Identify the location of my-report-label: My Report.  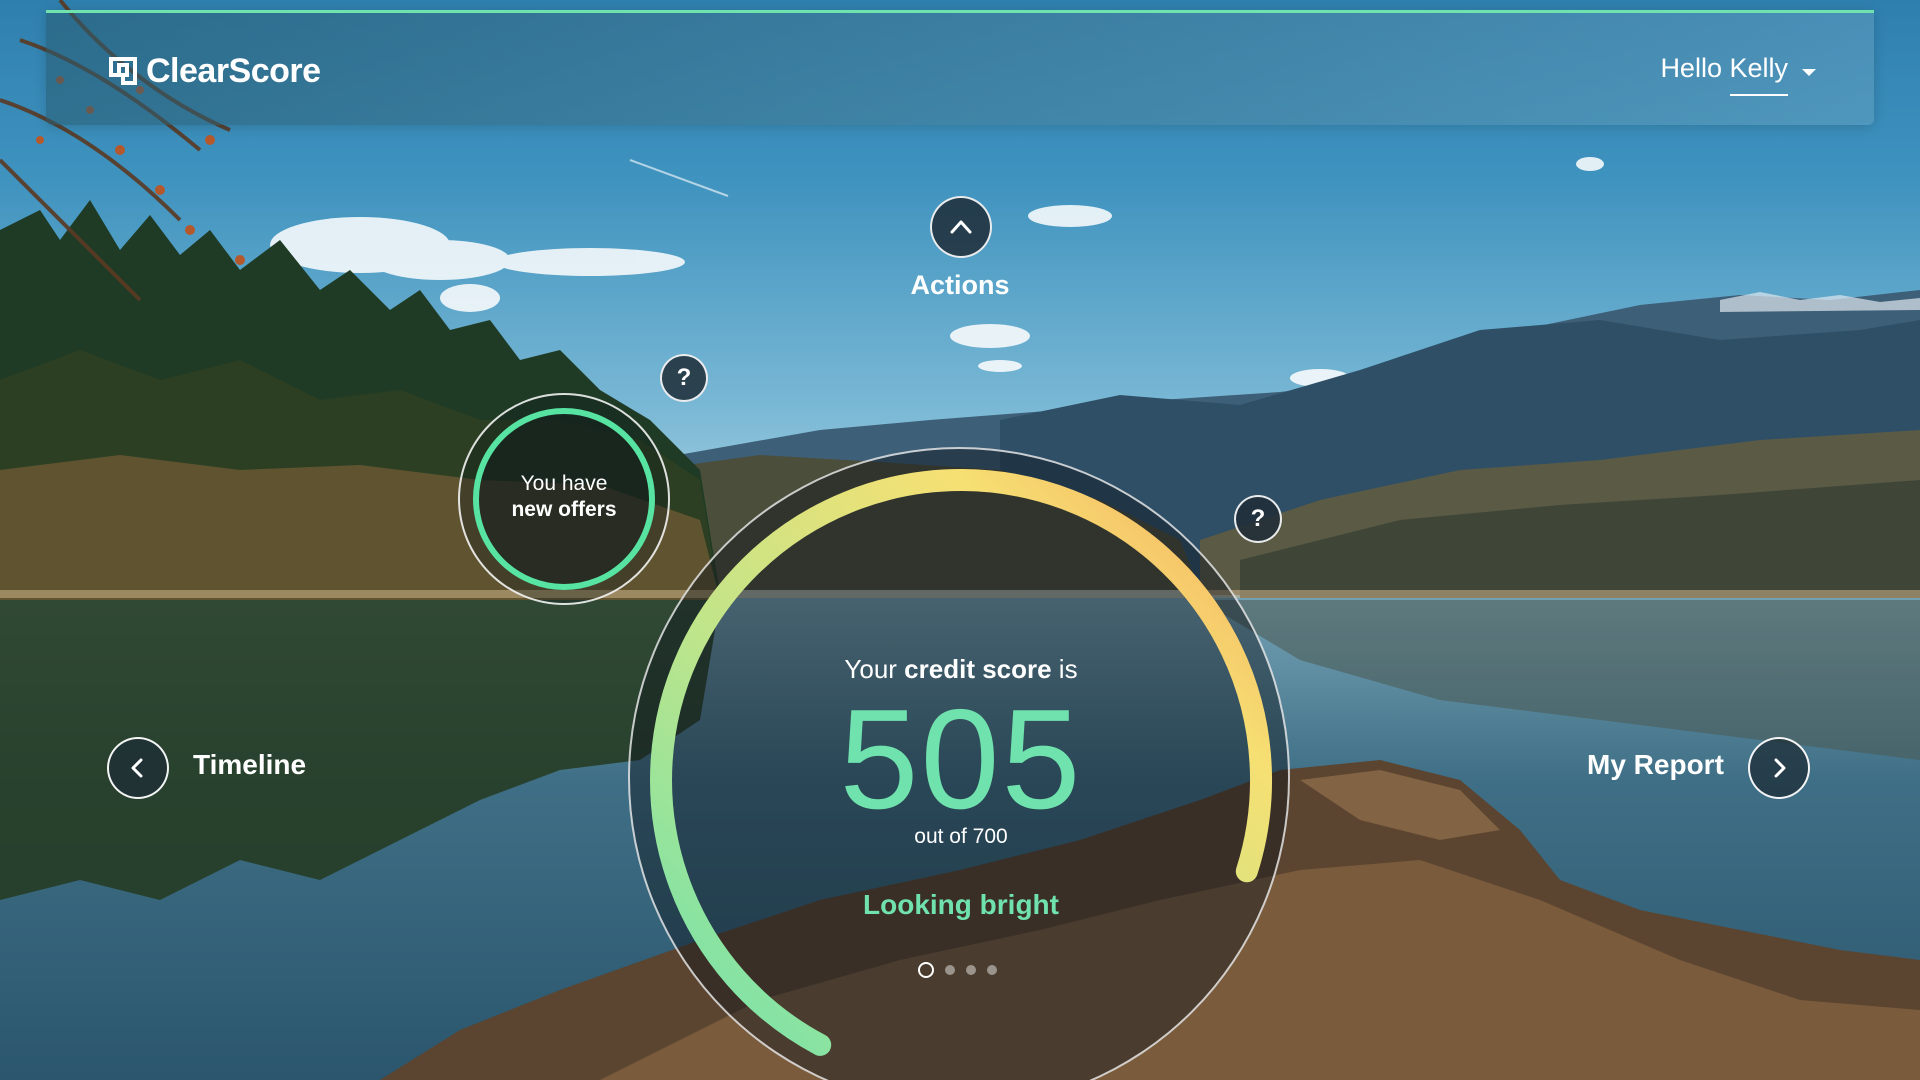
(1655, 765).